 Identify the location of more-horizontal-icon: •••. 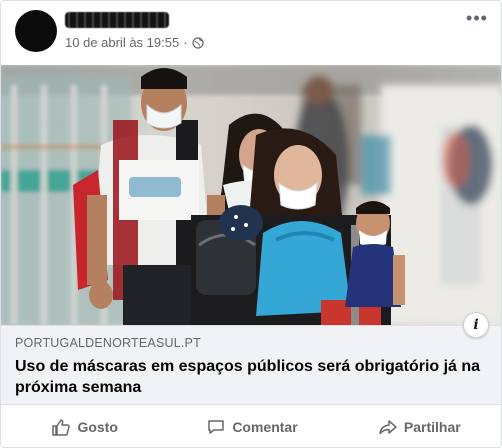
(477, 20).